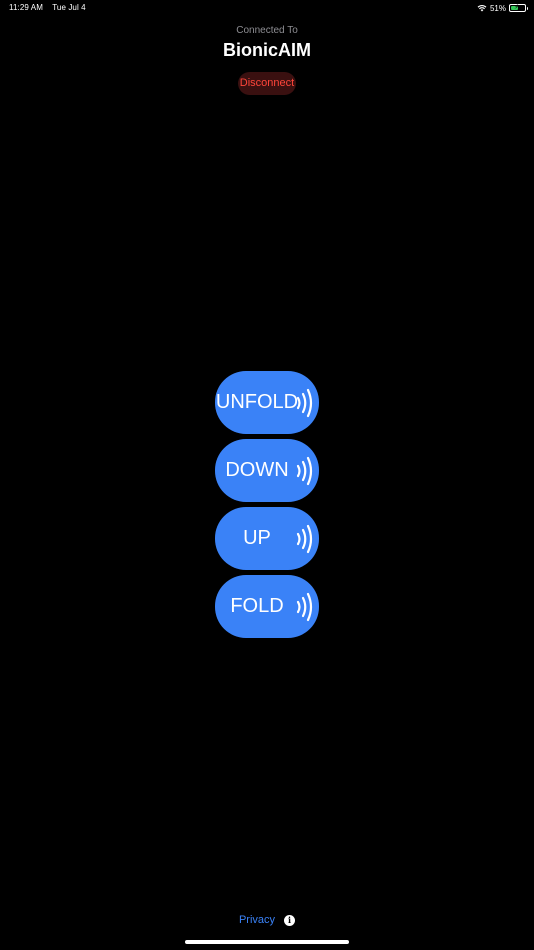 This screenshot has width=534, height=950. Describe the element at coordinates (257, 538) in the screenshot. I see `up-label: UP` at that location.